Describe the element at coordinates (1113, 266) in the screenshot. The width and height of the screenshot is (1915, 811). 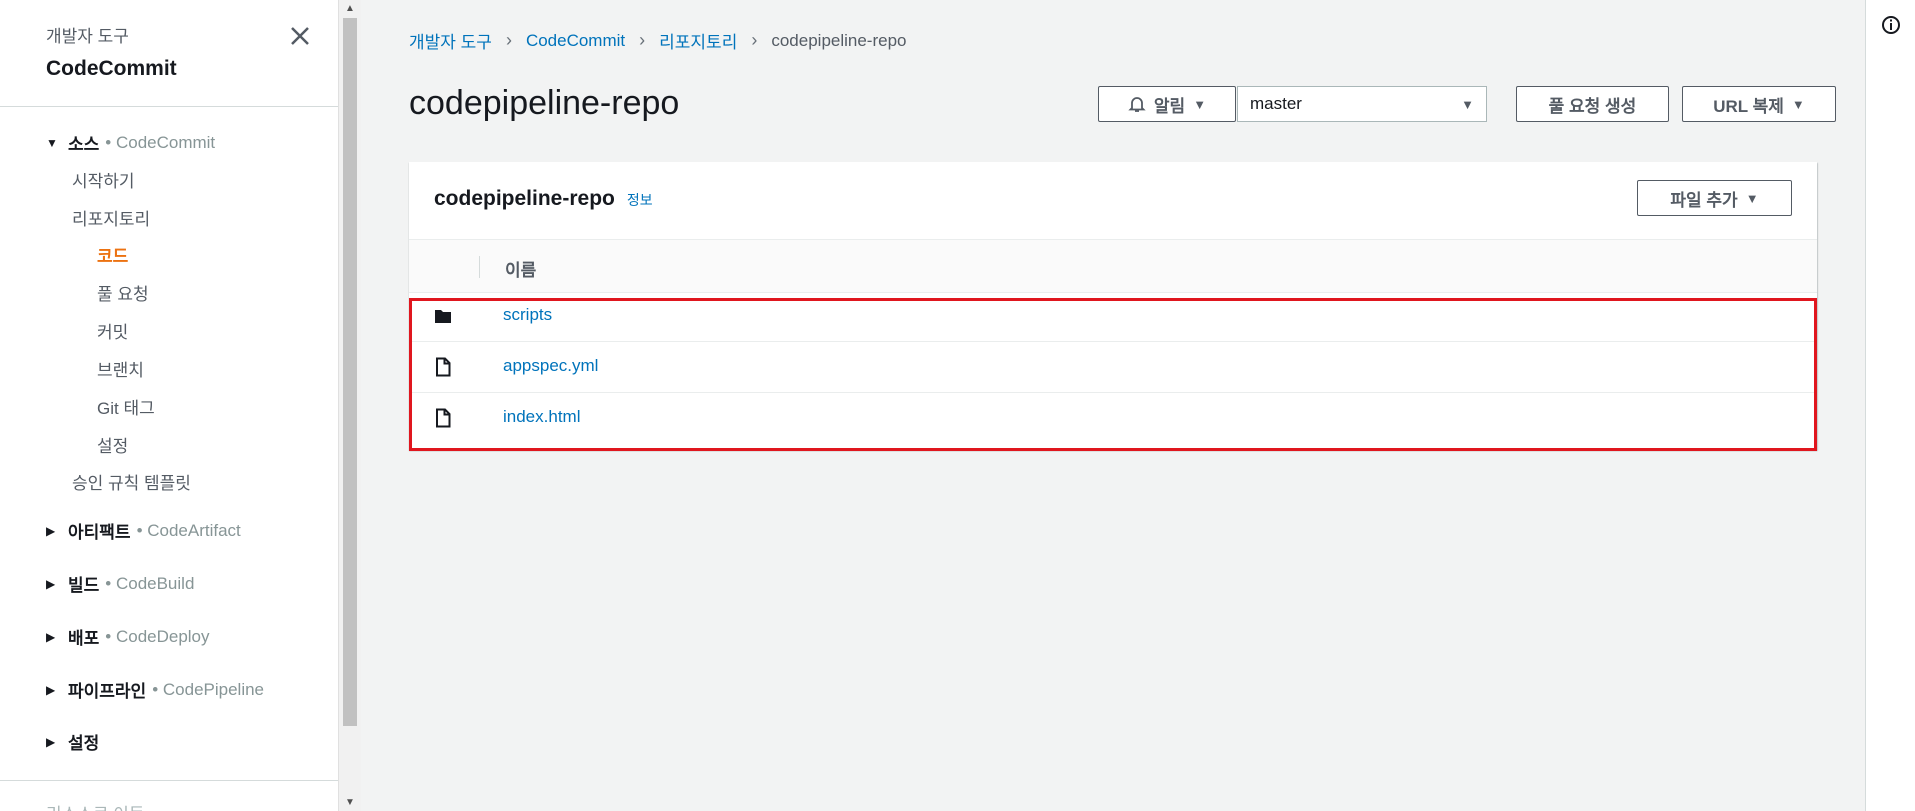
I see `table-header: 이름` at that location.